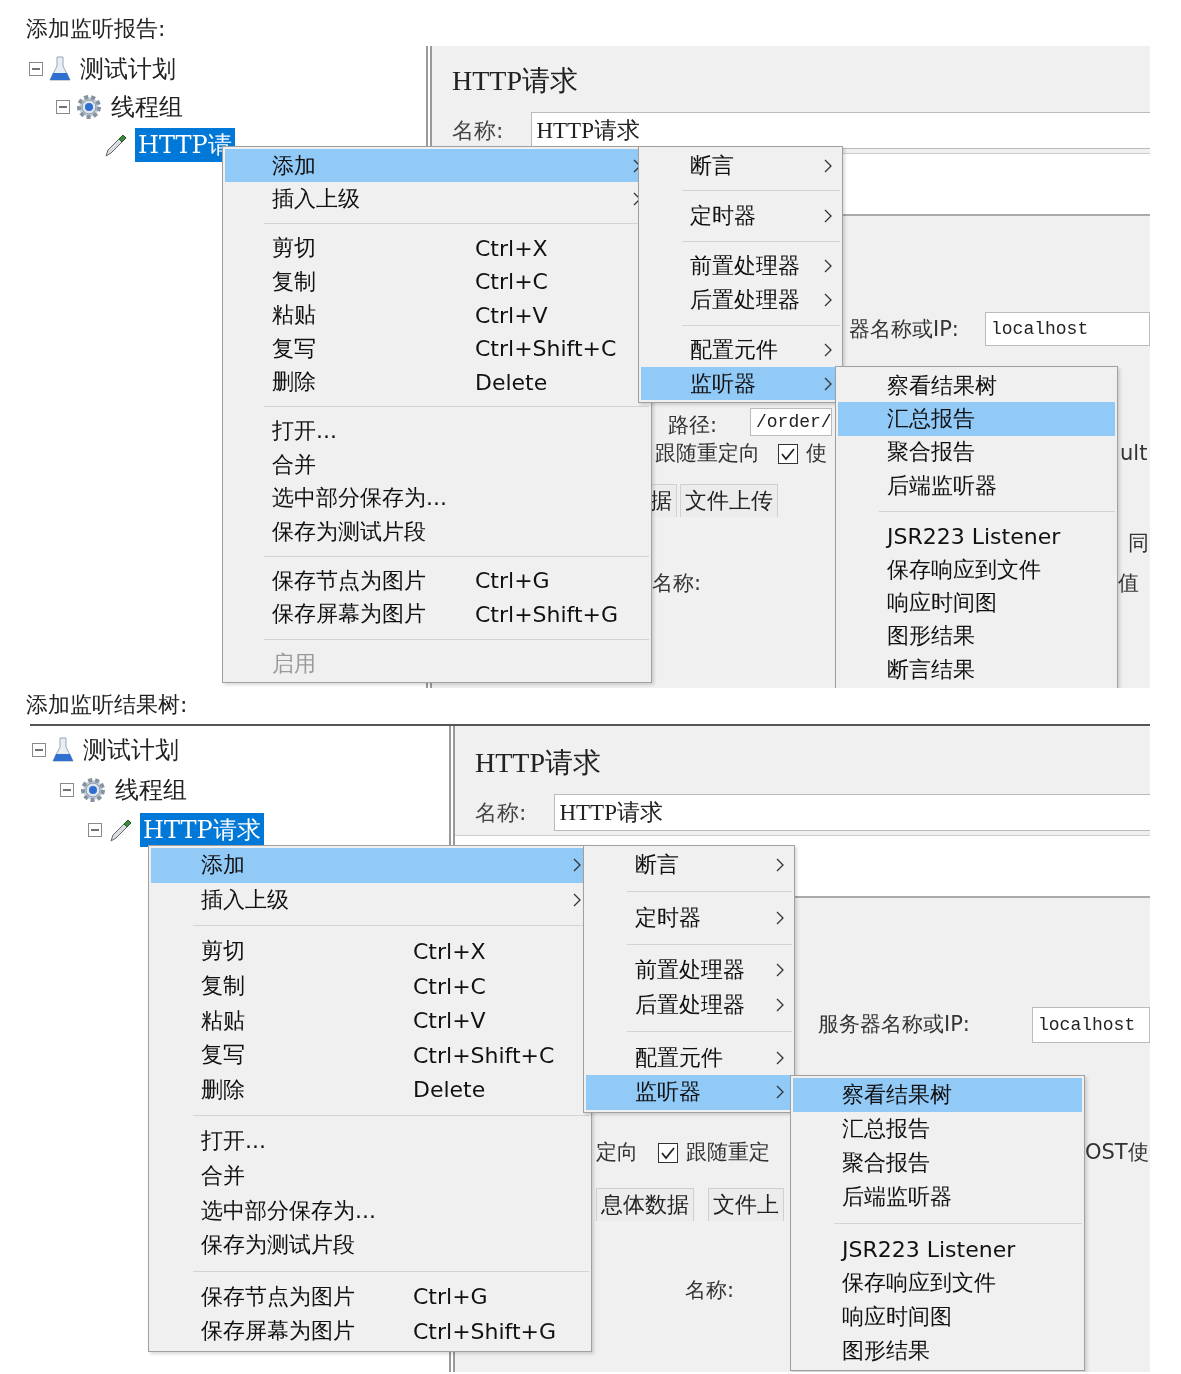 This screenshot has width=1181, height=1374. What do you see at coordinates (1134, 453) in the screenshot?
I see `field-label: ult` at bounding box center [1134, 453].